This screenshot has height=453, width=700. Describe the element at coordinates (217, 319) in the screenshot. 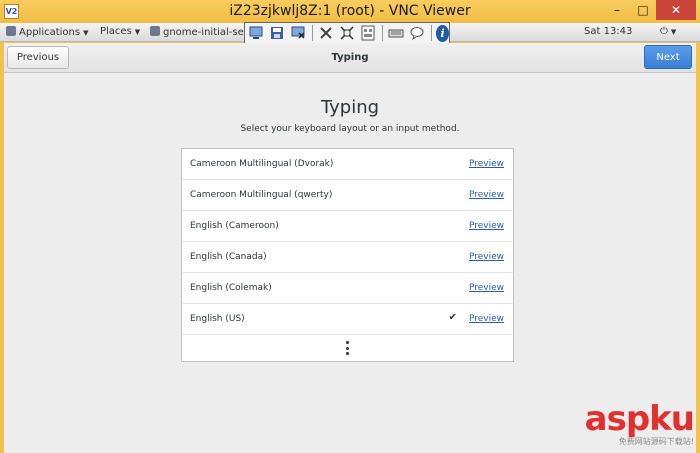

I see `layout-name: English (US)` at that location.